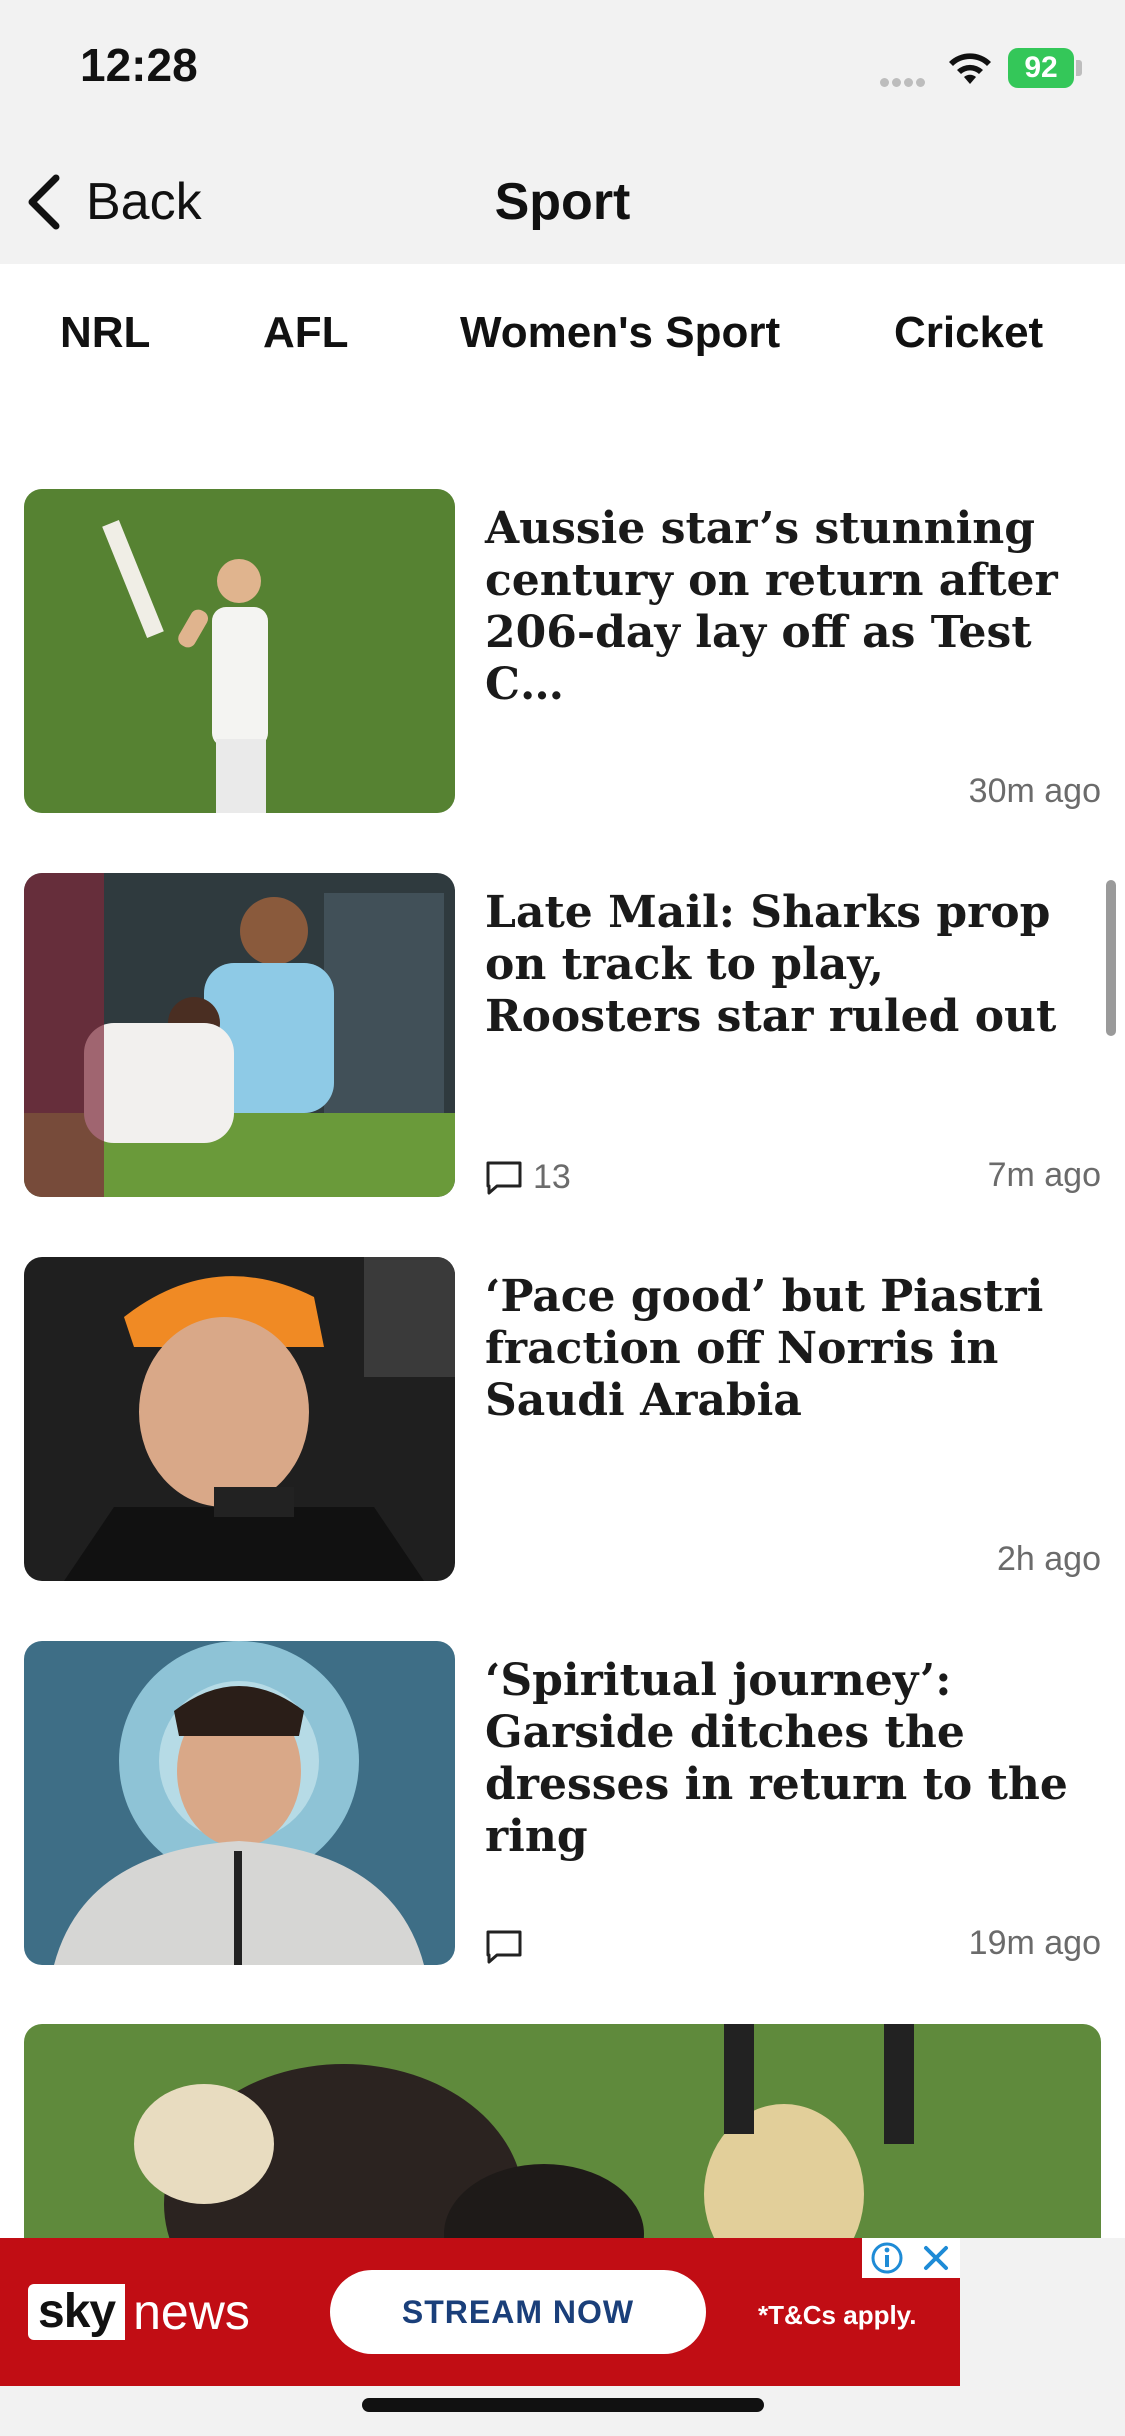 Image resolution: width=1125 pixels, height=2436 pixels. What do you see at coordinates (1044, 1175) in the screenshot?
I see `article-time: 7m ago` at bounding box center [1044, 1175].